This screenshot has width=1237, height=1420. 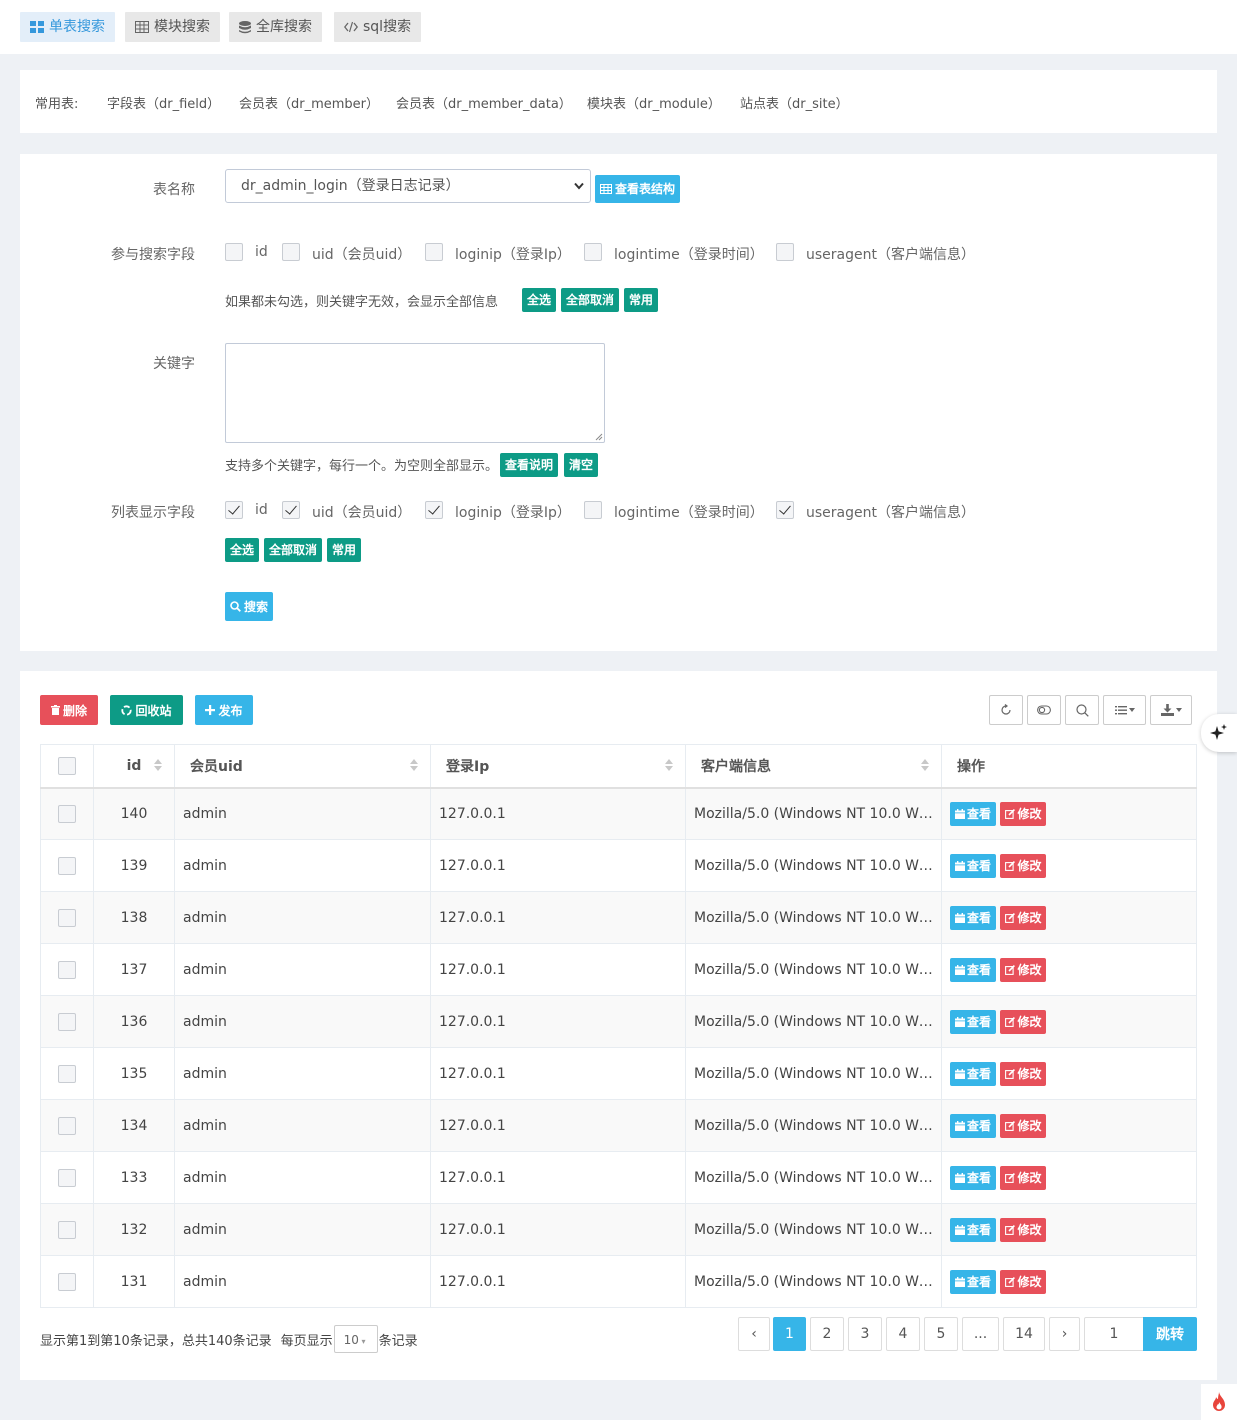 What do you see at coordinates (581, 465) in the screenshot?
I see `clear-keyword-button: 清空` at bounding box center [581, 465].